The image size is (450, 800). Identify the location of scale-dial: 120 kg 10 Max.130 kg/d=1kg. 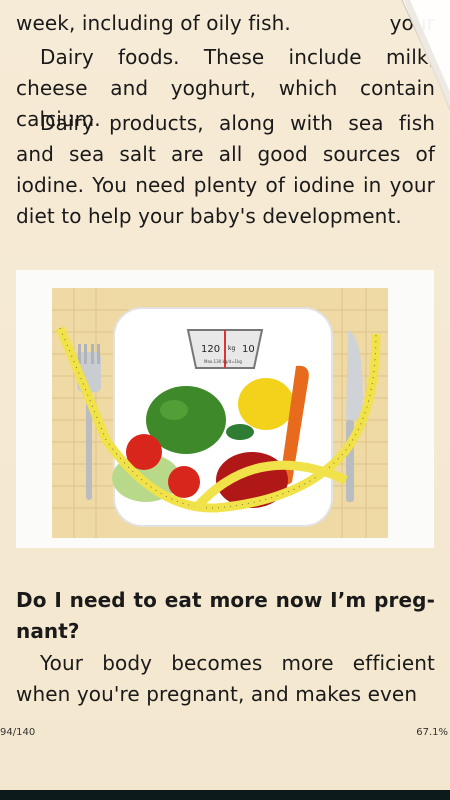
(225, 349).